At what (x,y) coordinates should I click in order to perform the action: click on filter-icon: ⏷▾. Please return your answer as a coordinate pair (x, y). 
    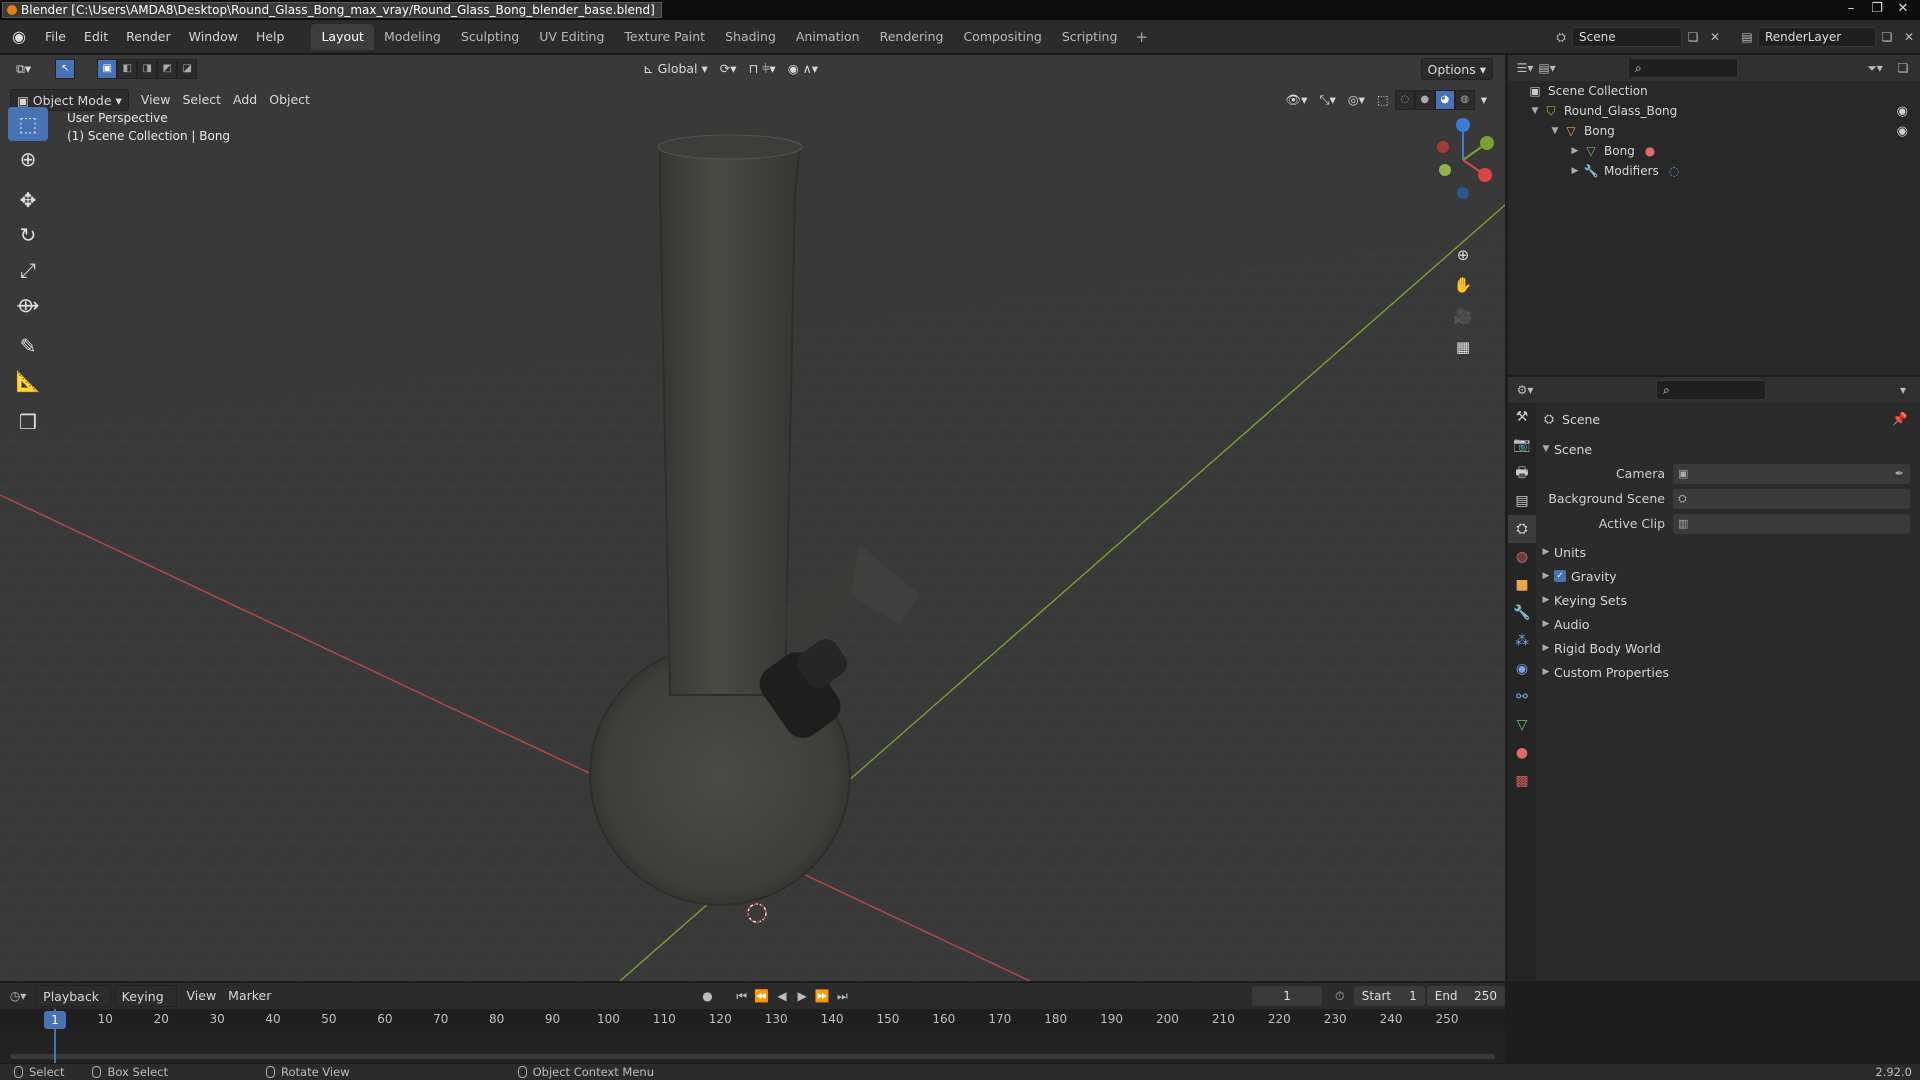
    Looking at the image, I should click on (1875, 68).